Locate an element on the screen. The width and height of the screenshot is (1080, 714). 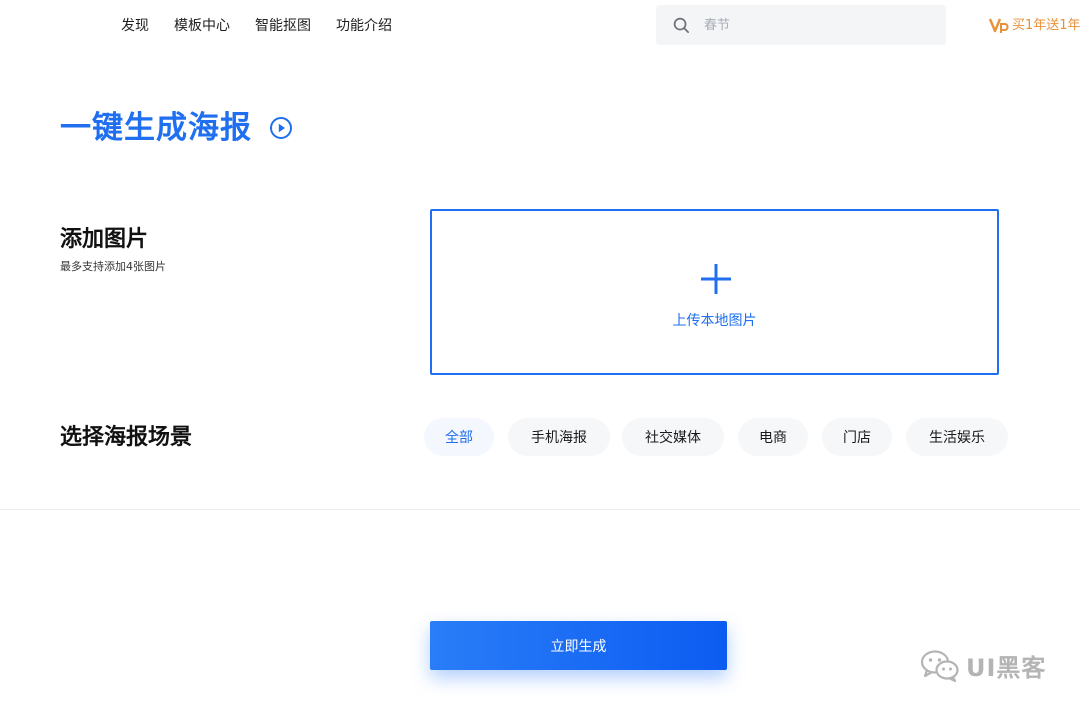
scene-chip-store: 门店 is located at coordinates (857, 437).